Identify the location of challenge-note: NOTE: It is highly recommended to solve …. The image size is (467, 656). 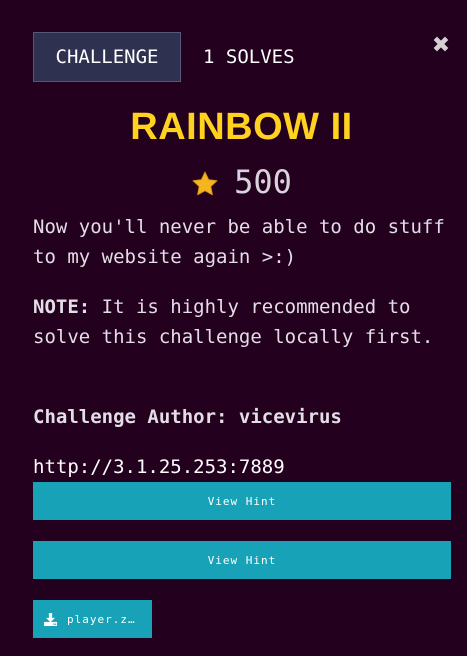
(243, 322).